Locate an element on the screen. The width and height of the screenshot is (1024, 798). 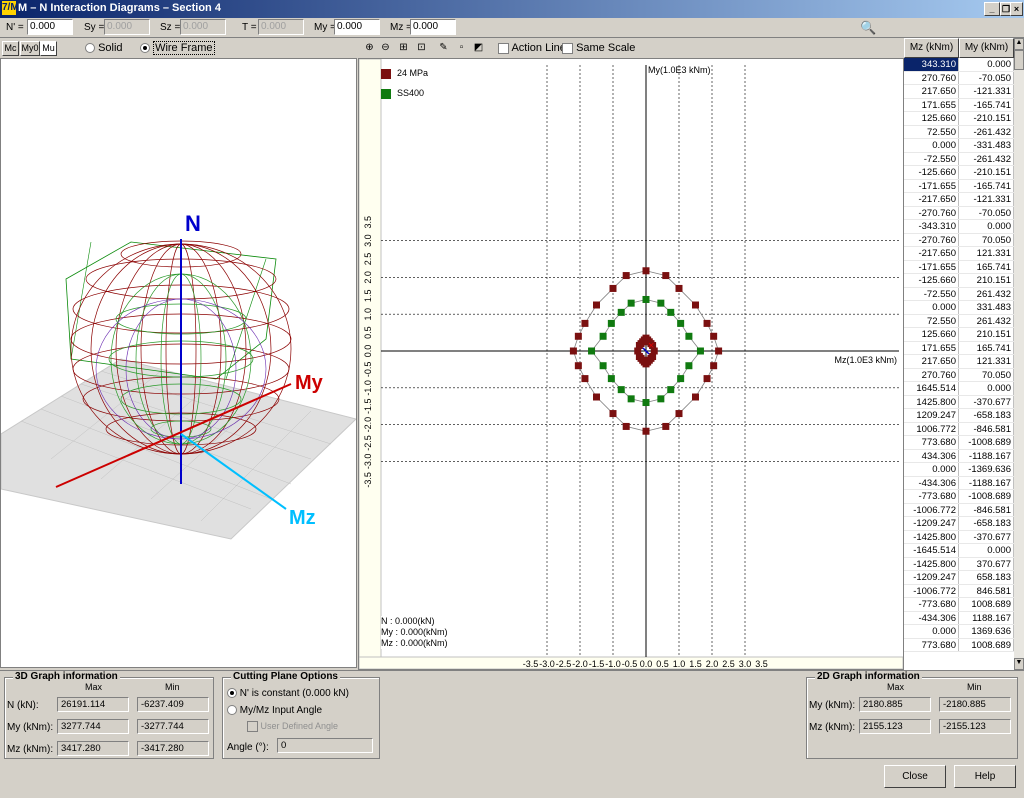
3d-min-header: Min is located at coordinates (172, 687).